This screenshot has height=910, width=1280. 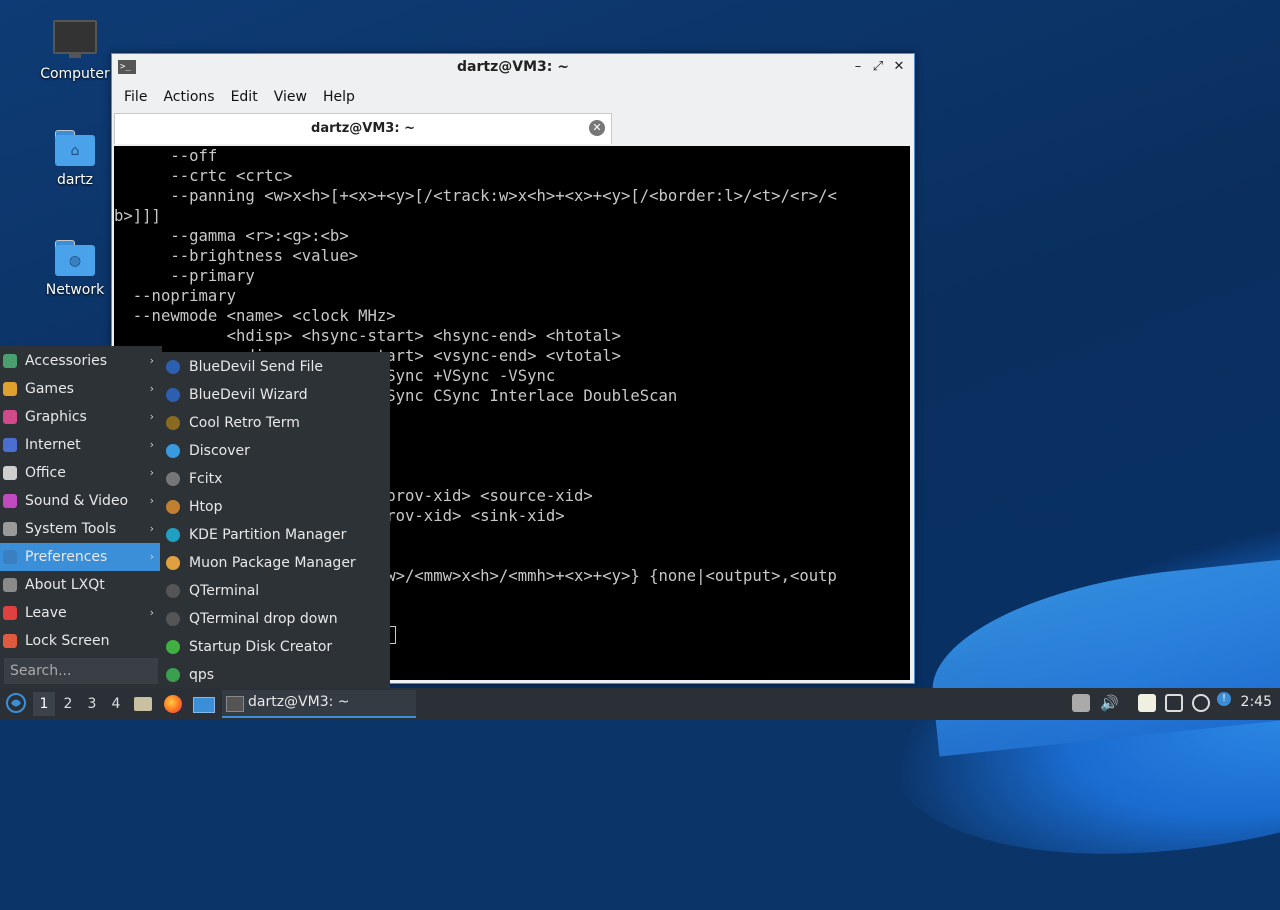 I want to click on menu-item-label: QTerminal drop down, so click(x=263, y=619).